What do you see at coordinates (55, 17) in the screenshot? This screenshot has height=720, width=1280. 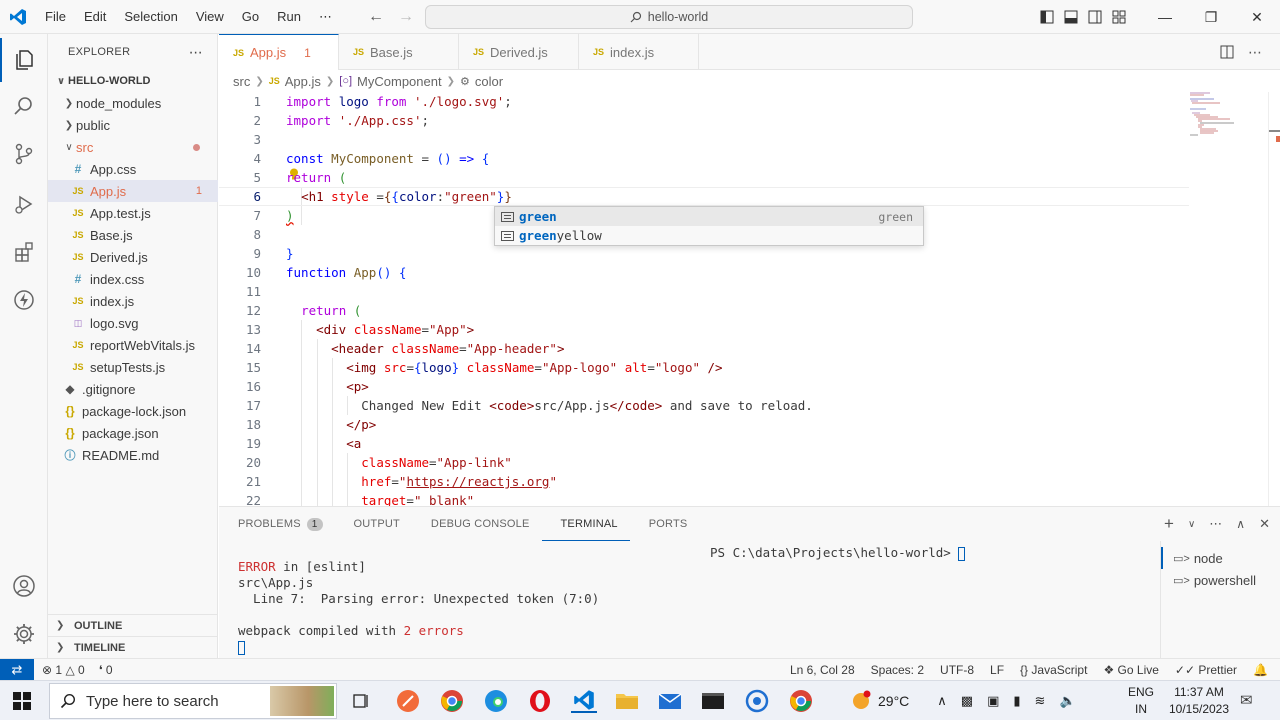 I see `menu-file: File` at bounding box center [55, 17].